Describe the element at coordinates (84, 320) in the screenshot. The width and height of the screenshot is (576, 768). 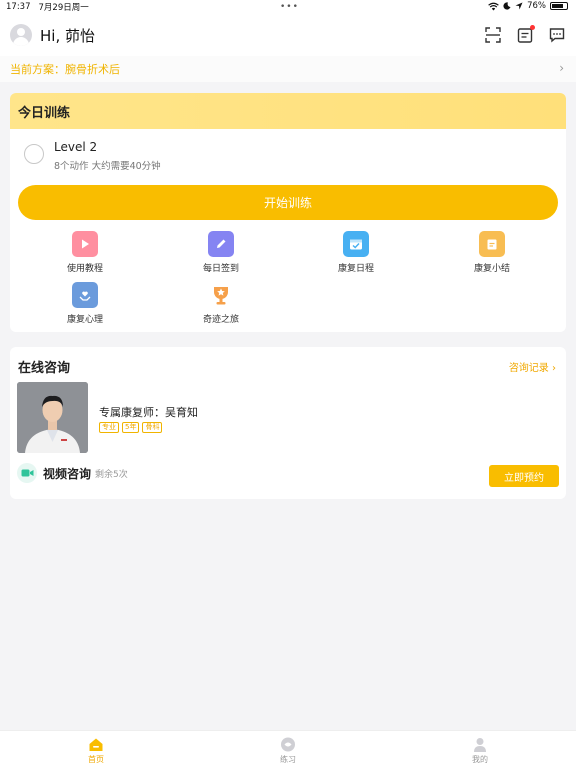
I see `grid-item-label: 康复心理` at that location.